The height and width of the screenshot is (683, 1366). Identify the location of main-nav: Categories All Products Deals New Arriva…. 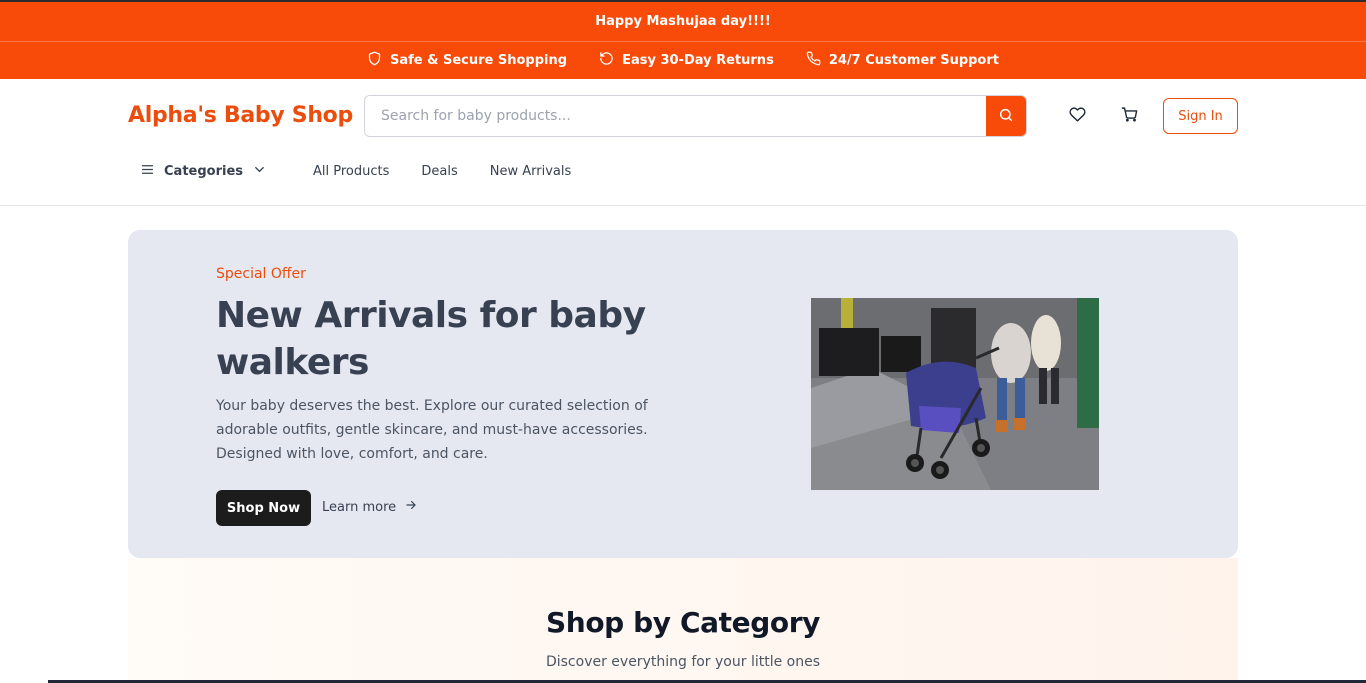
(355, 171).